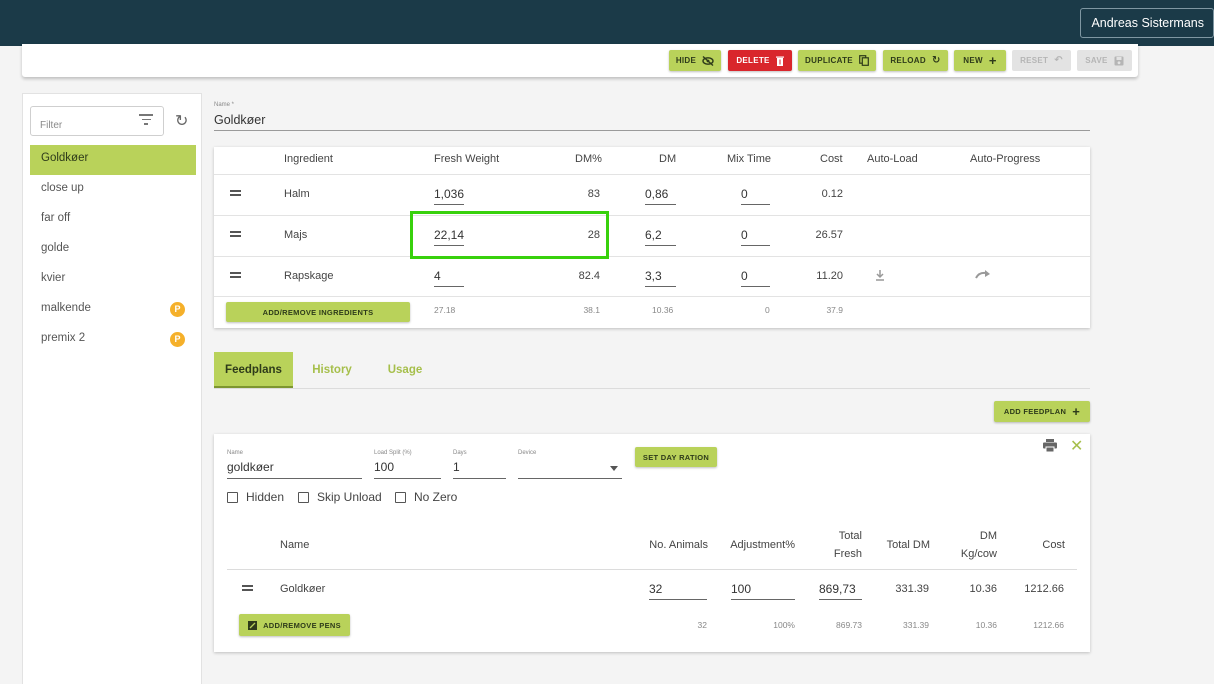  I want to click on ration-name-input: Goldkøer, so click(239, 120).